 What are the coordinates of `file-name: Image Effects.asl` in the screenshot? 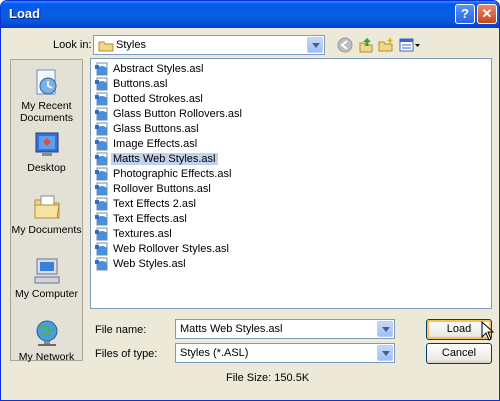 It's located at (155, 144).